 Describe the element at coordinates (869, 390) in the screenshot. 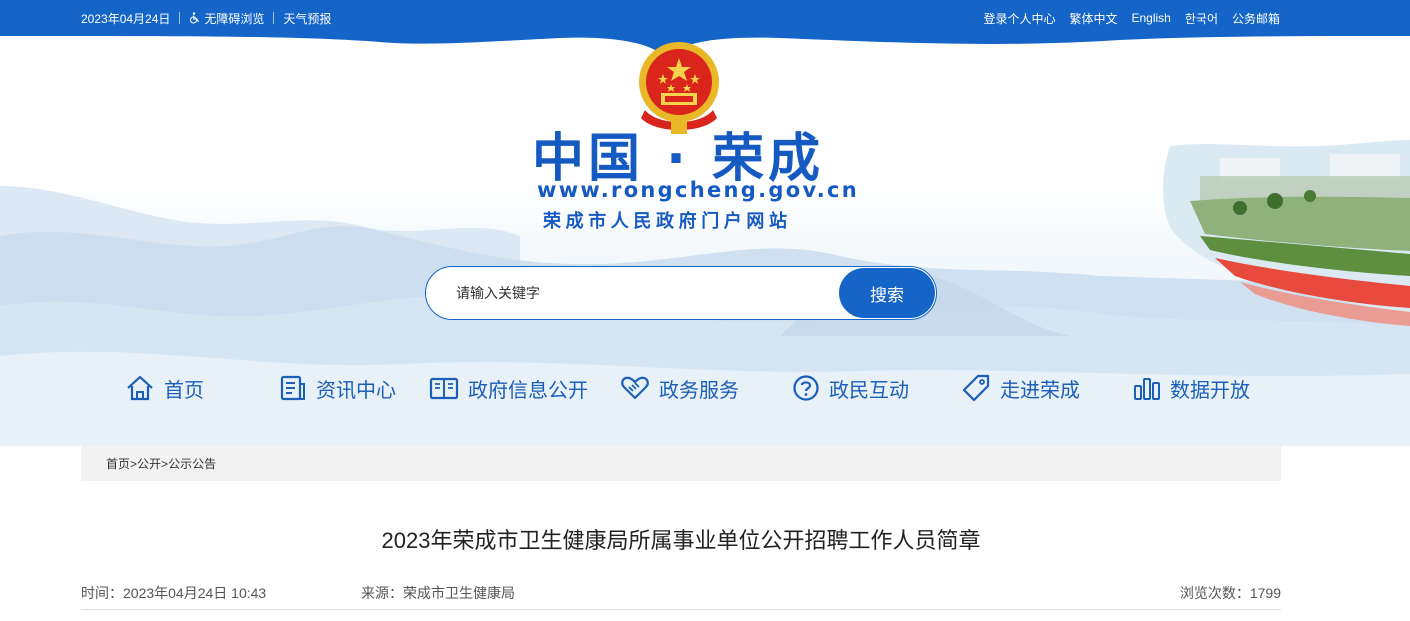

I see `nav-label: 政民互动` at that location.